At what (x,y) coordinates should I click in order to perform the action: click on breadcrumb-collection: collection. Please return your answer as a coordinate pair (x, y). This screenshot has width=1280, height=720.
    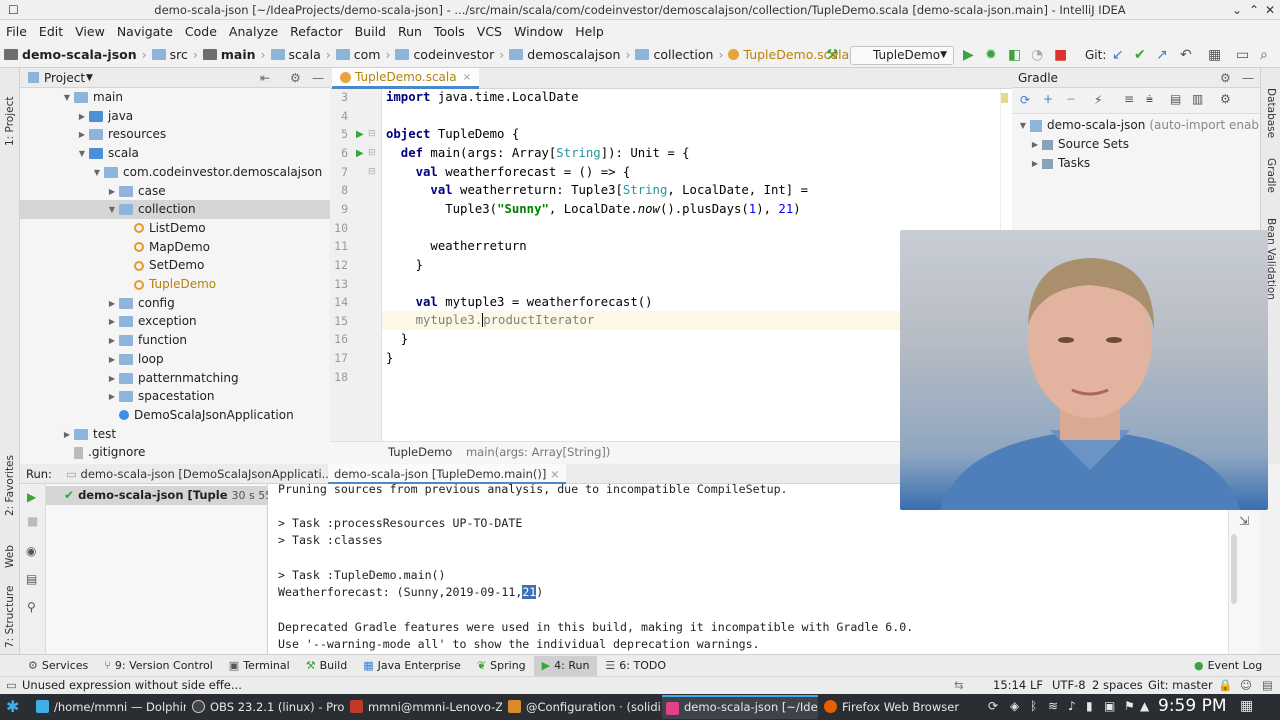
    Looking at the image, I should click on (683, 54).